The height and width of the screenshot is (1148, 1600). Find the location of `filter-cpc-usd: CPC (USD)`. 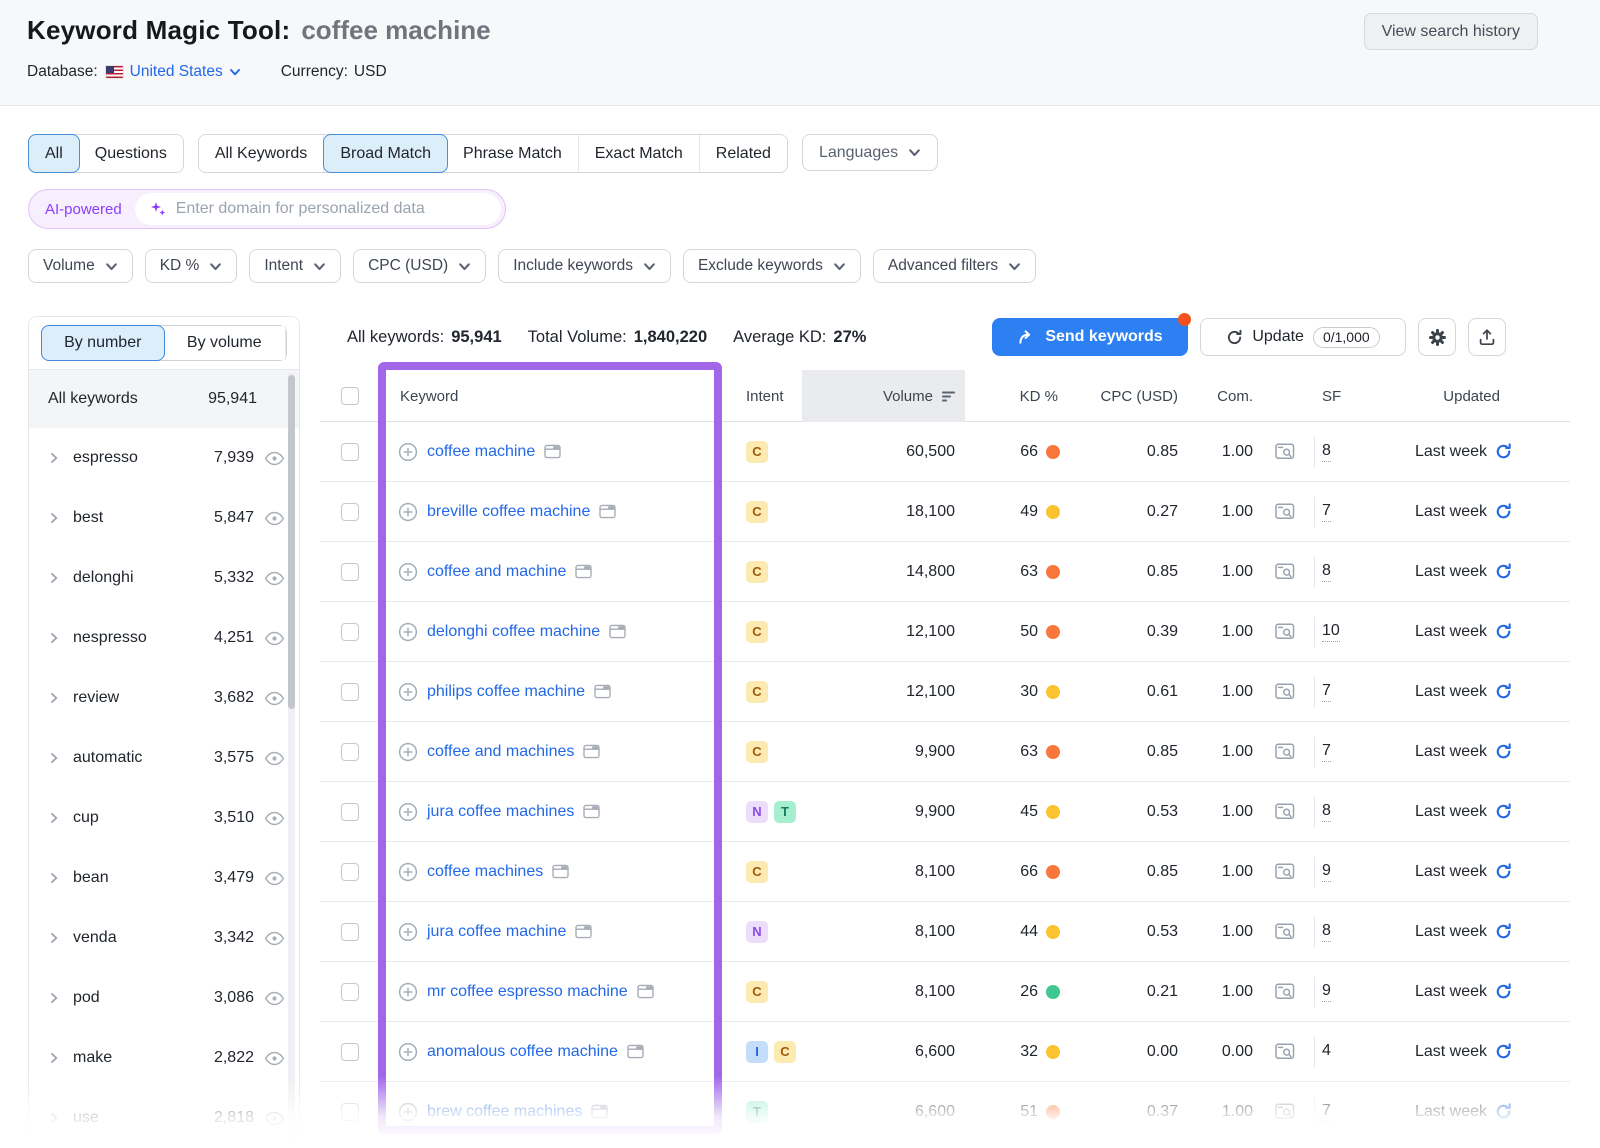

filter-cpc-usd: CPC (USD) is located at coordinates (420, 266).